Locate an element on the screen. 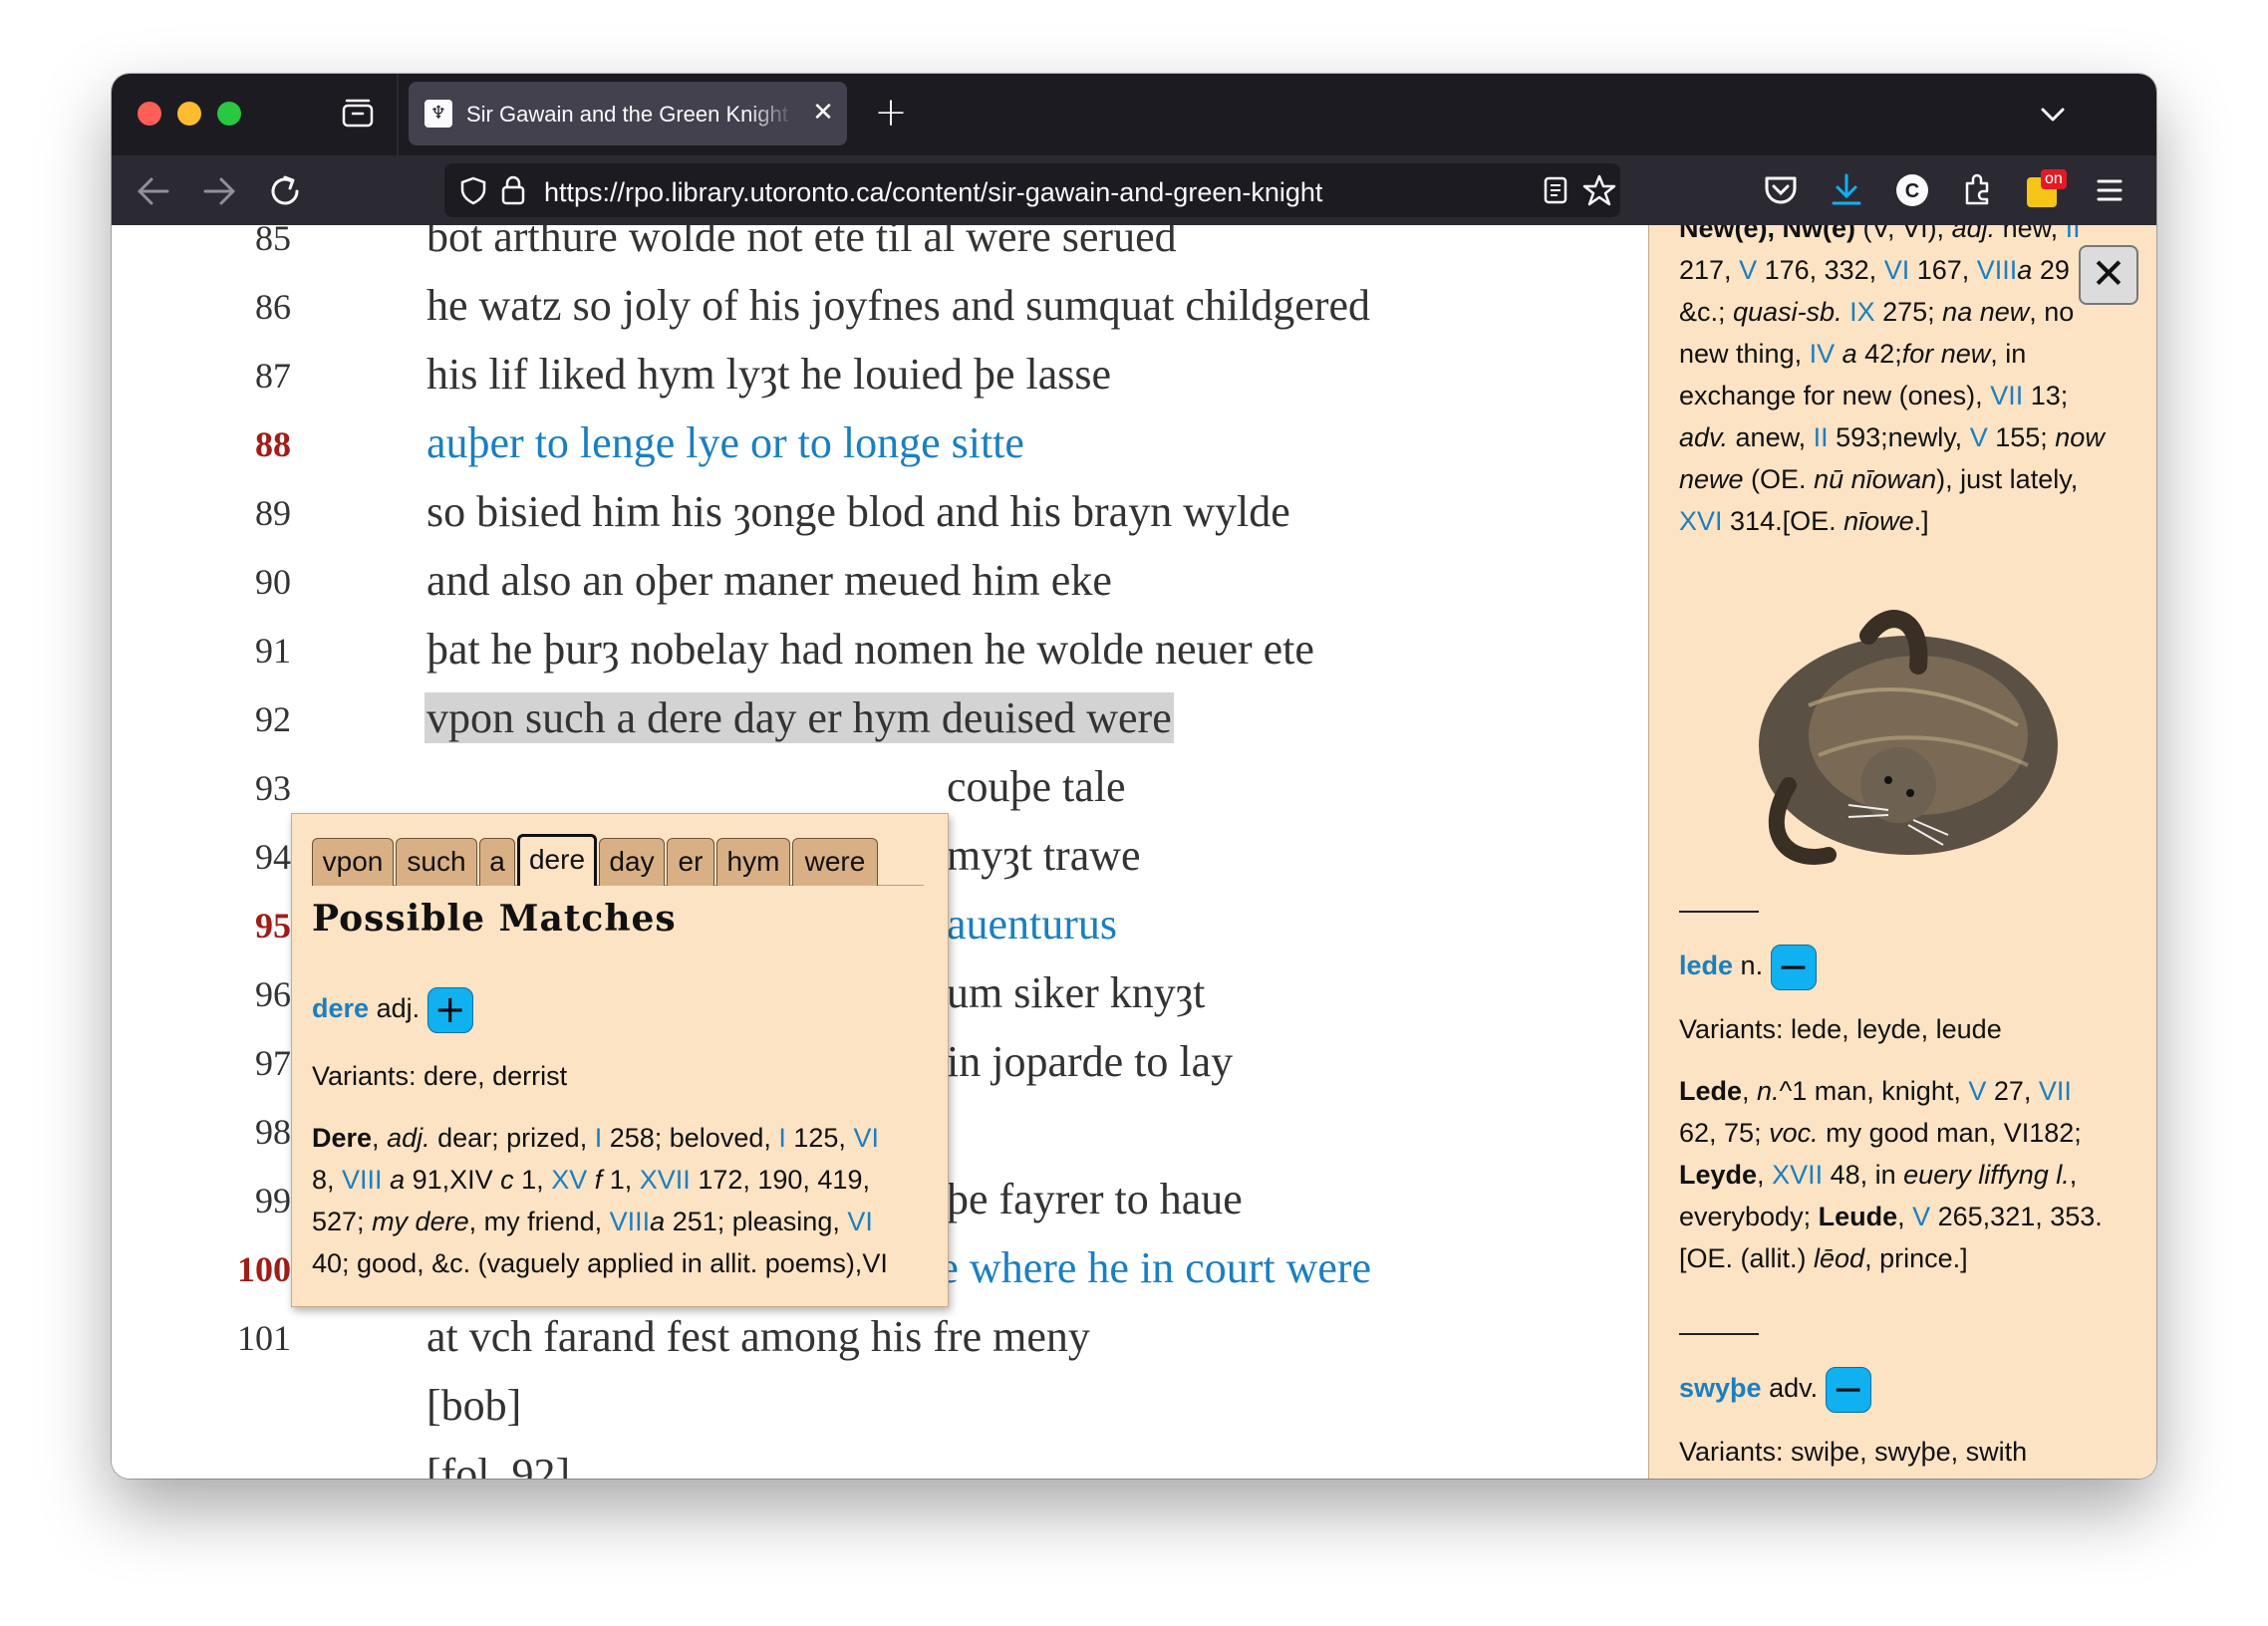 Image resolution: width=2268 pixels, height=1626 pixels. tab-close-button: ✕ is located at coordinates (823, 112).